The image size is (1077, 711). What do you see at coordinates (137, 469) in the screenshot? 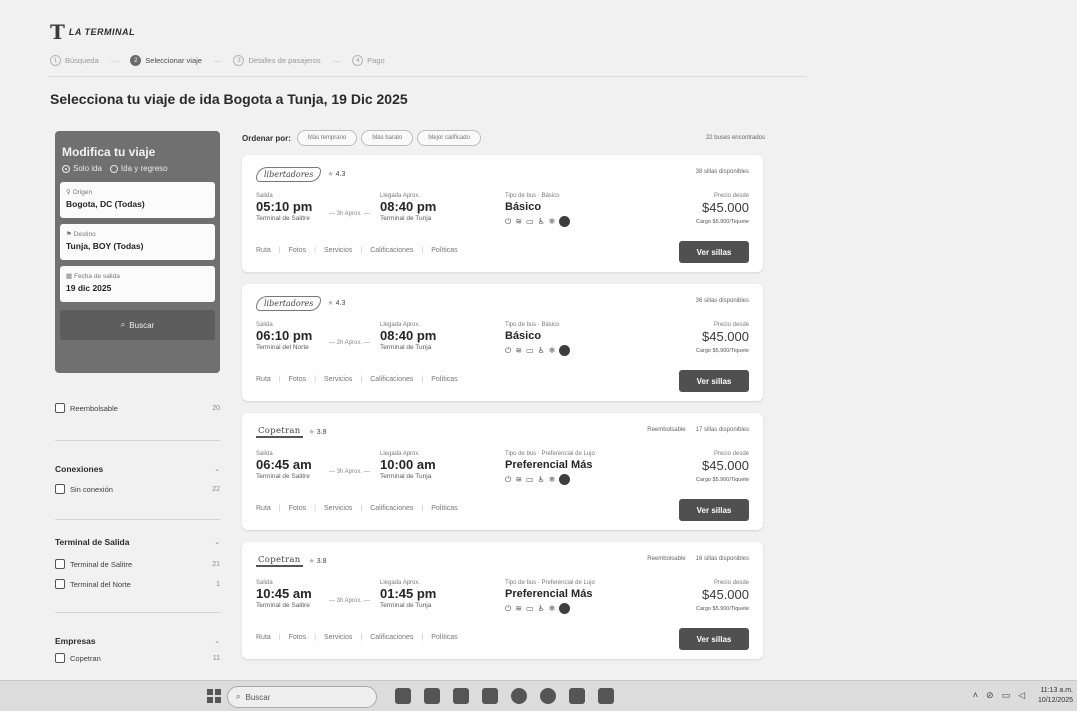
I see `filter-group-connections: Conexiones ⌄` at bounding box center [137, 469].